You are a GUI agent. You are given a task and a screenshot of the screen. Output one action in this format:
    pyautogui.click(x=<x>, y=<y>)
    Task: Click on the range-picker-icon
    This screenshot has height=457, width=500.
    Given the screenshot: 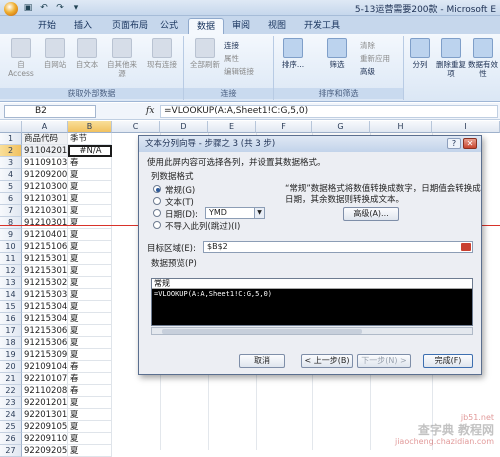 What is the action you would take?
    pyautogui.click(x=466, y=247)
    